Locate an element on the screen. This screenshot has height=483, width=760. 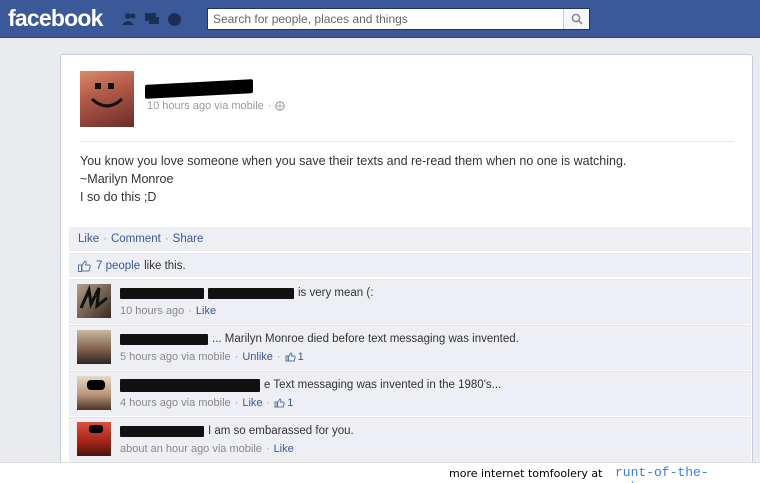
messages-icon is located at coordinates (152, 19).